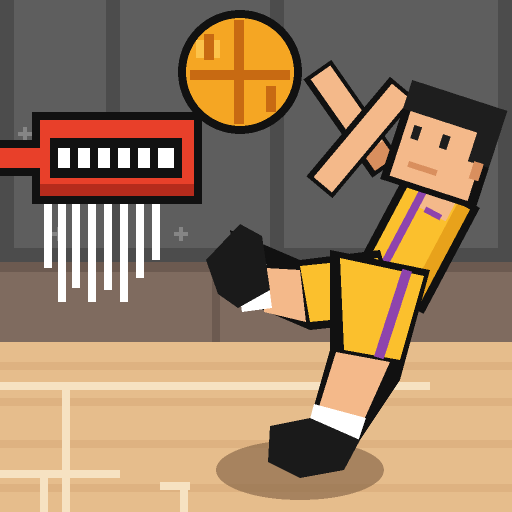 The height and width of the screenshot is (512, 512). I want to click on basketball-icon, so click(240, 72).